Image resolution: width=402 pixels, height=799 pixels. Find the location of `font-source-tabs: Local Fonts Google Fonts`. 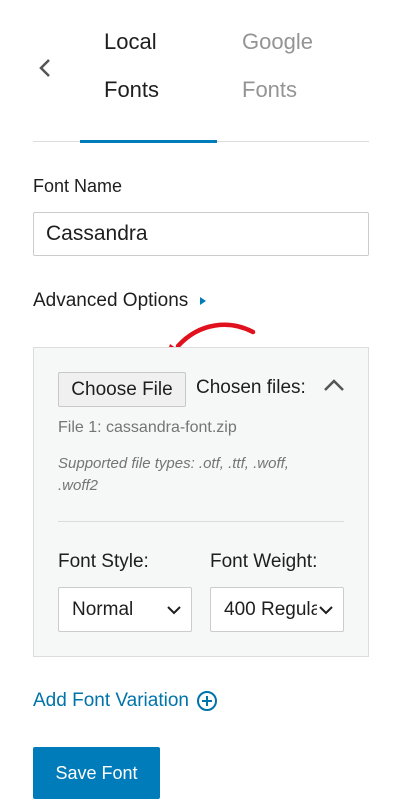

font-source-tabs: Local Fonts Google Fonts is located at coordinates (201, 71).